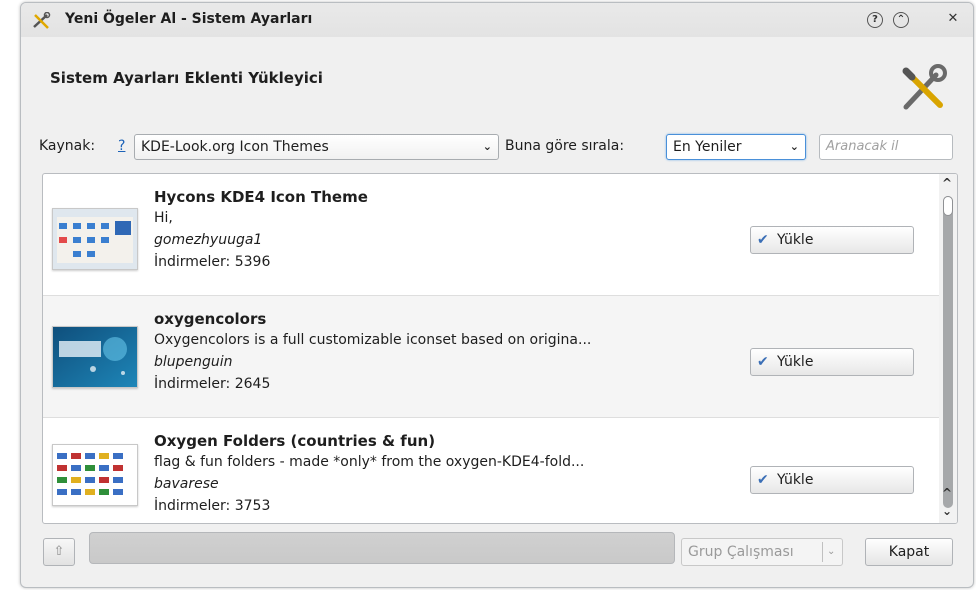 The height and width of the screenshot is (590, 976). I want to click on window-title: Yeni Ögeler Al - Sistem Ayarları, so click(189, 19).